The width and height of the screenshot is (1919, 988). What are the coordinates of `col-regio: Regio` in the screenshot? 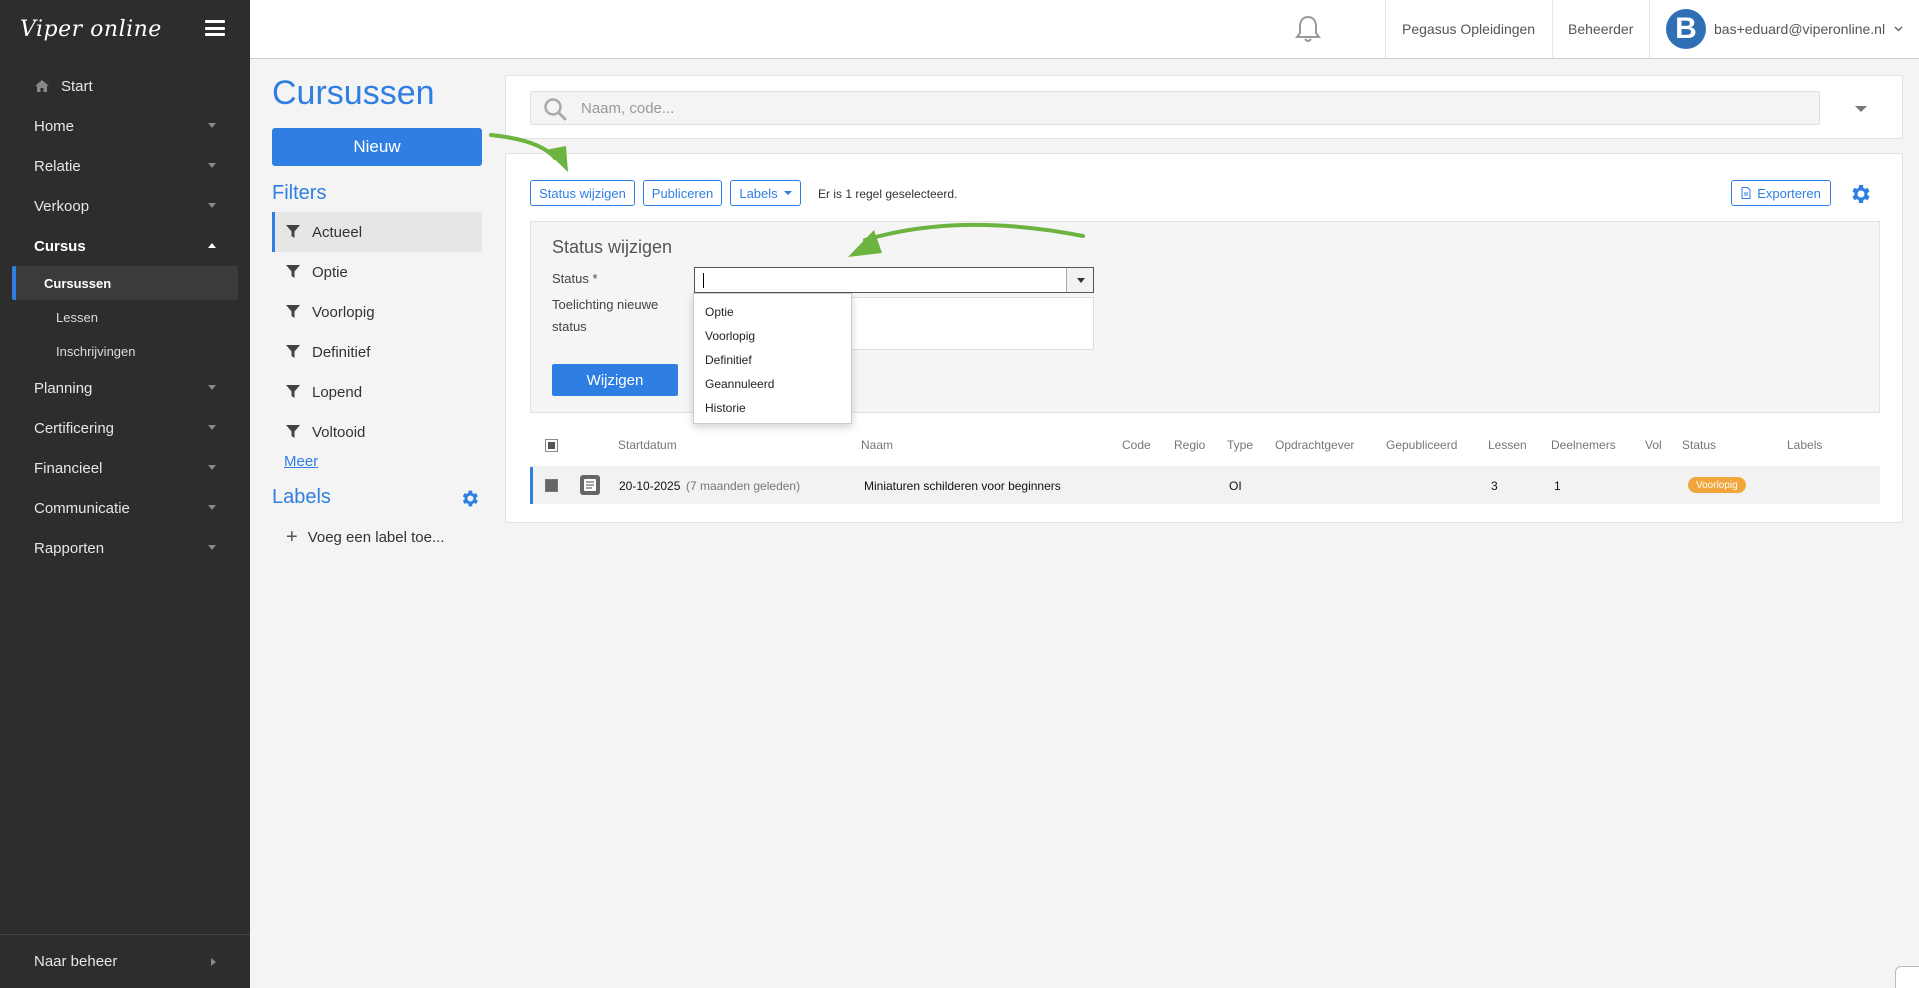 It's located at (1189, 445).